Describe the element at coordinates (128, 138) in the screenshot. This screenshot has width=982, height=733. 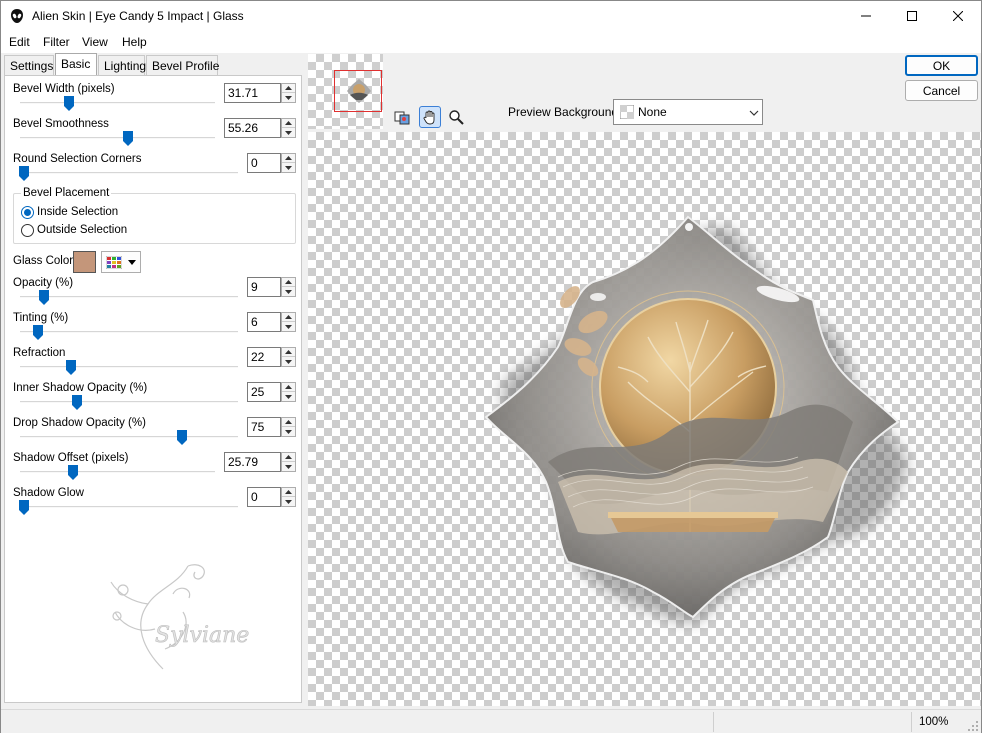
I see `bevel-smoothness-slider-thumb` at that location.